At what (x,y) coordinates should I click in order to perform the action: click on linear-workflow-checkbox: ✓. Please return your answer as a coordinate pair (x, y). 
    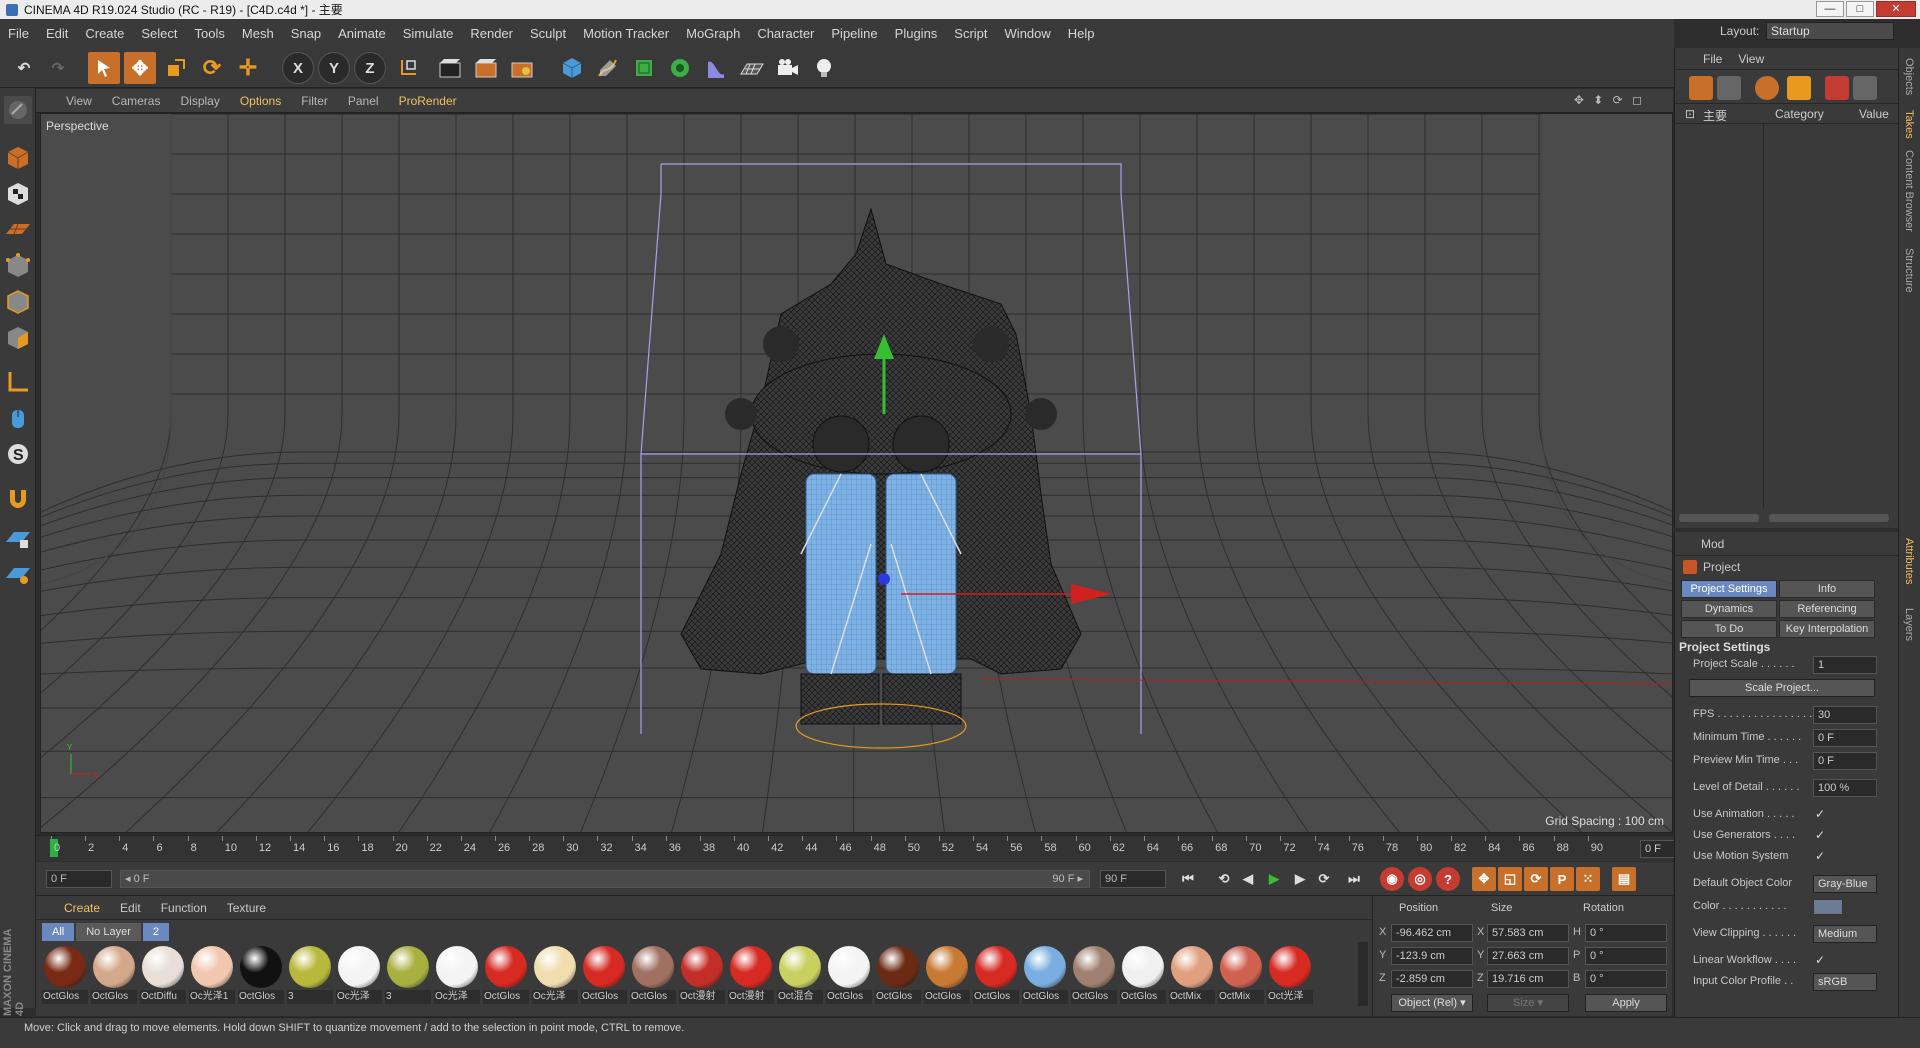
    Looking at the image, I should click on (1822, 960).